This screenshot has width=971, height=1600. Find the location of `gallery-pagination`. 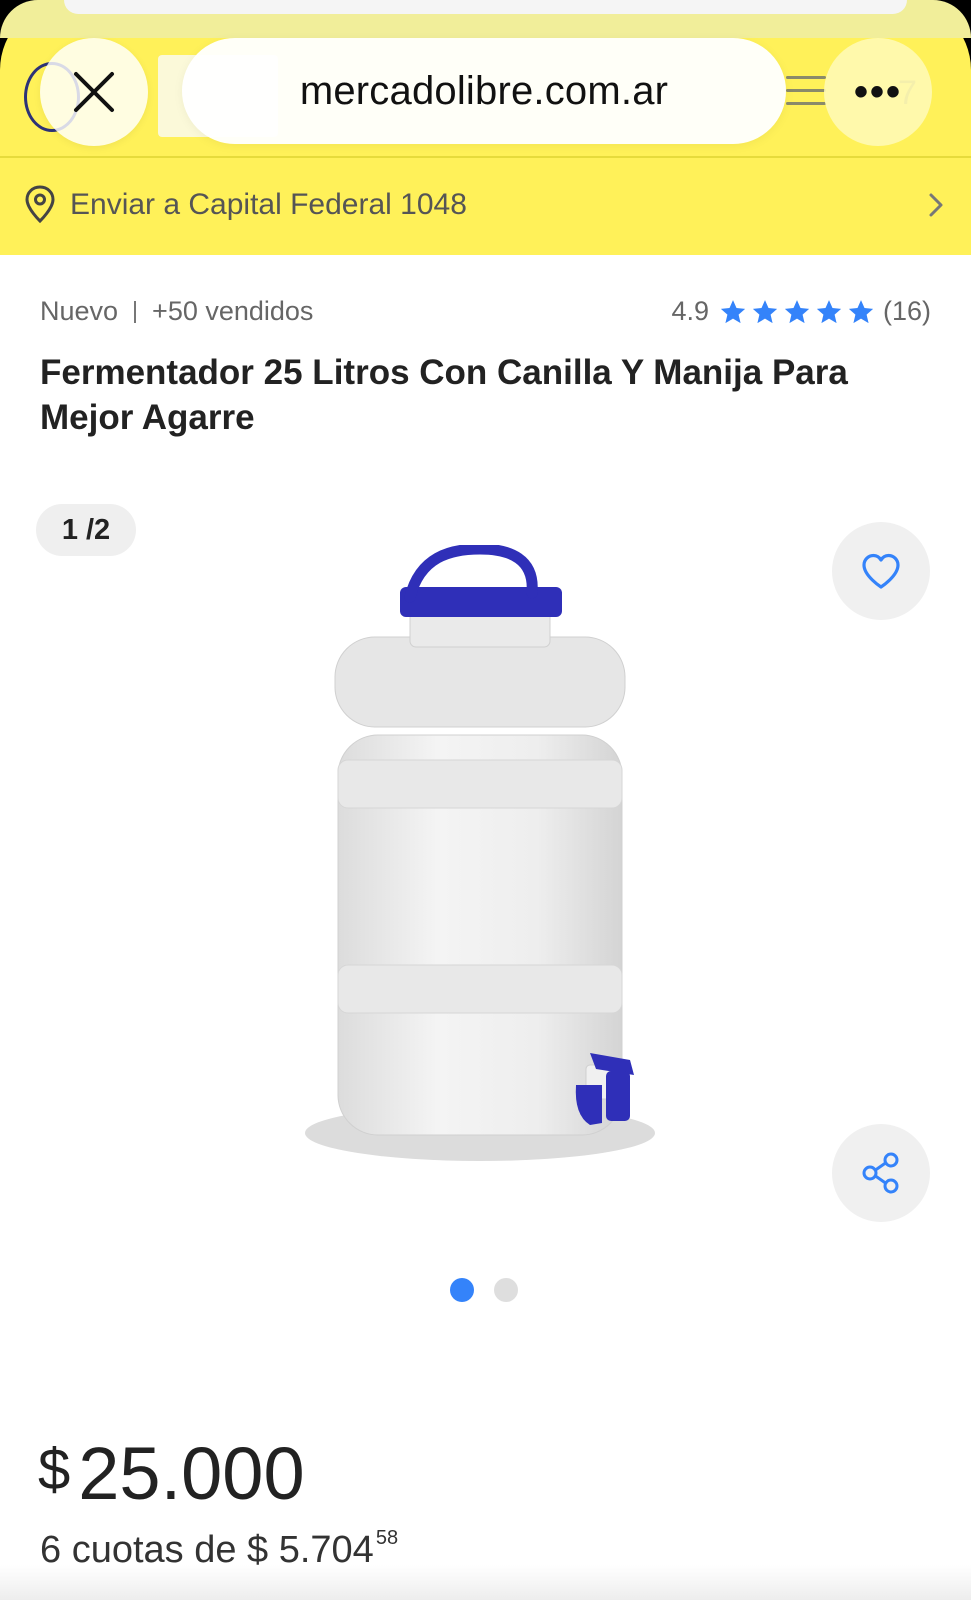

gallery-pagination is located at coordinates (484, 1290).